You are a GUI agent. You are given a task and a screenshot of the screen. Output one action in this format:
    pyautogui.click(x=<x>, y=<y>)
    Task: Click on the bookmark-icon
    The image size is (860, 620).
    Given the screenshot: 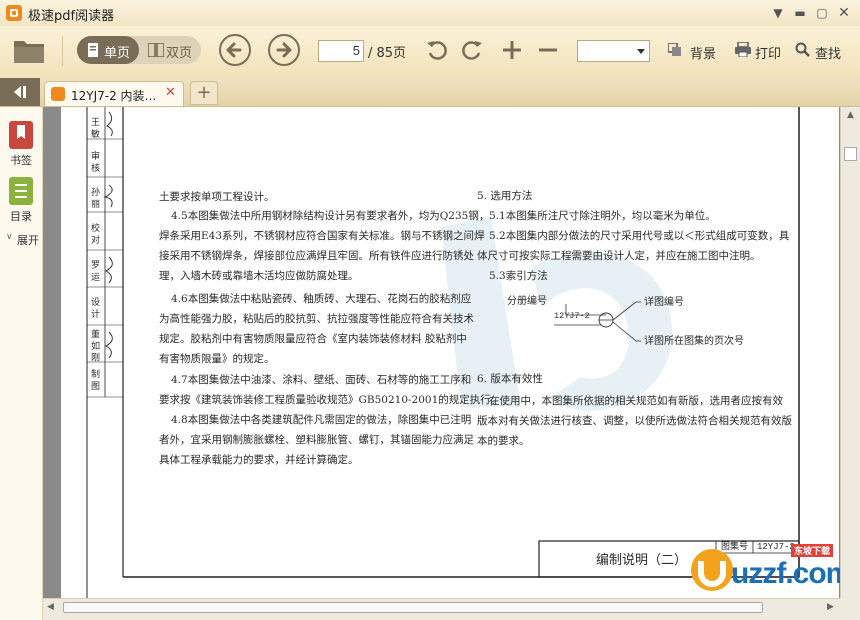 What is the action you would take?
    pyautogui.click(x=21, y=135)
    